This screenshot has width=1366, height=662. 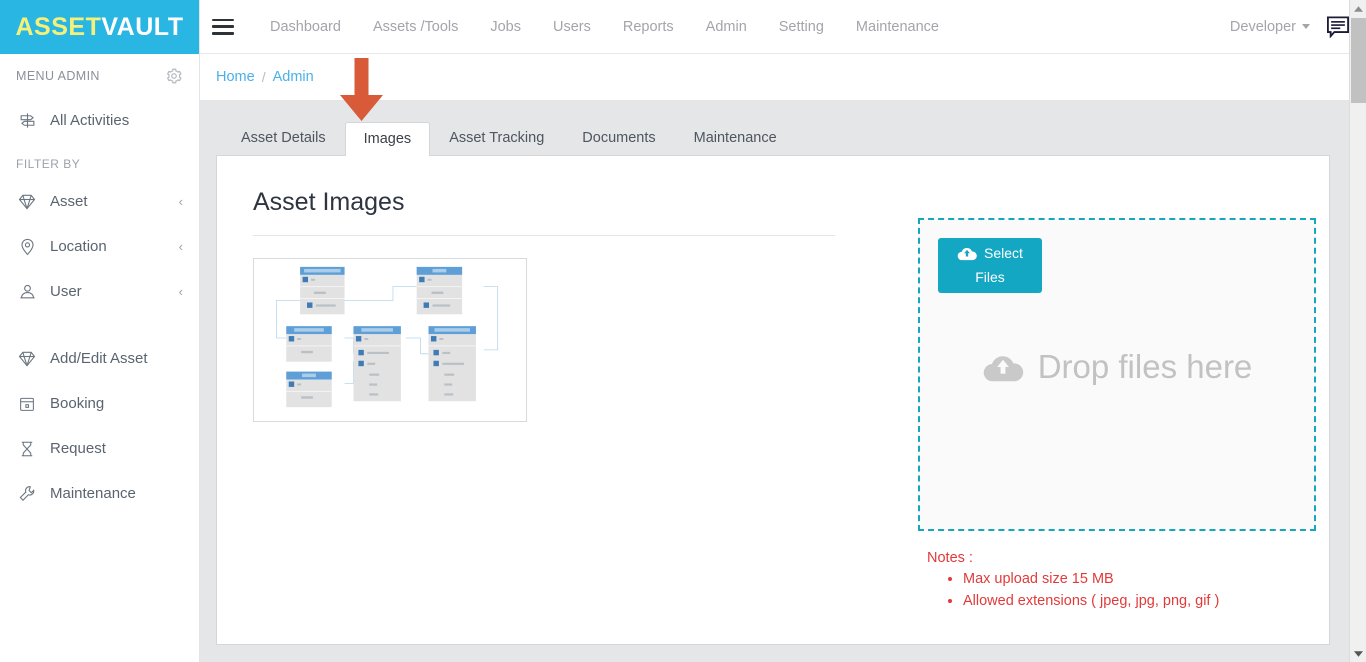 What do you see at coordinates (1306, 26) in the screenshot?
I see `chevron-down-icon` at bounding box center [1306, 26].